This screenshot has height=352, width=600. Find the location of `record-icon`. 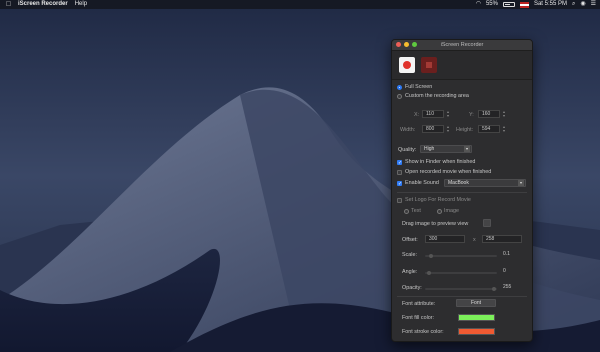

record-icon is located at coordinates (407, 65).